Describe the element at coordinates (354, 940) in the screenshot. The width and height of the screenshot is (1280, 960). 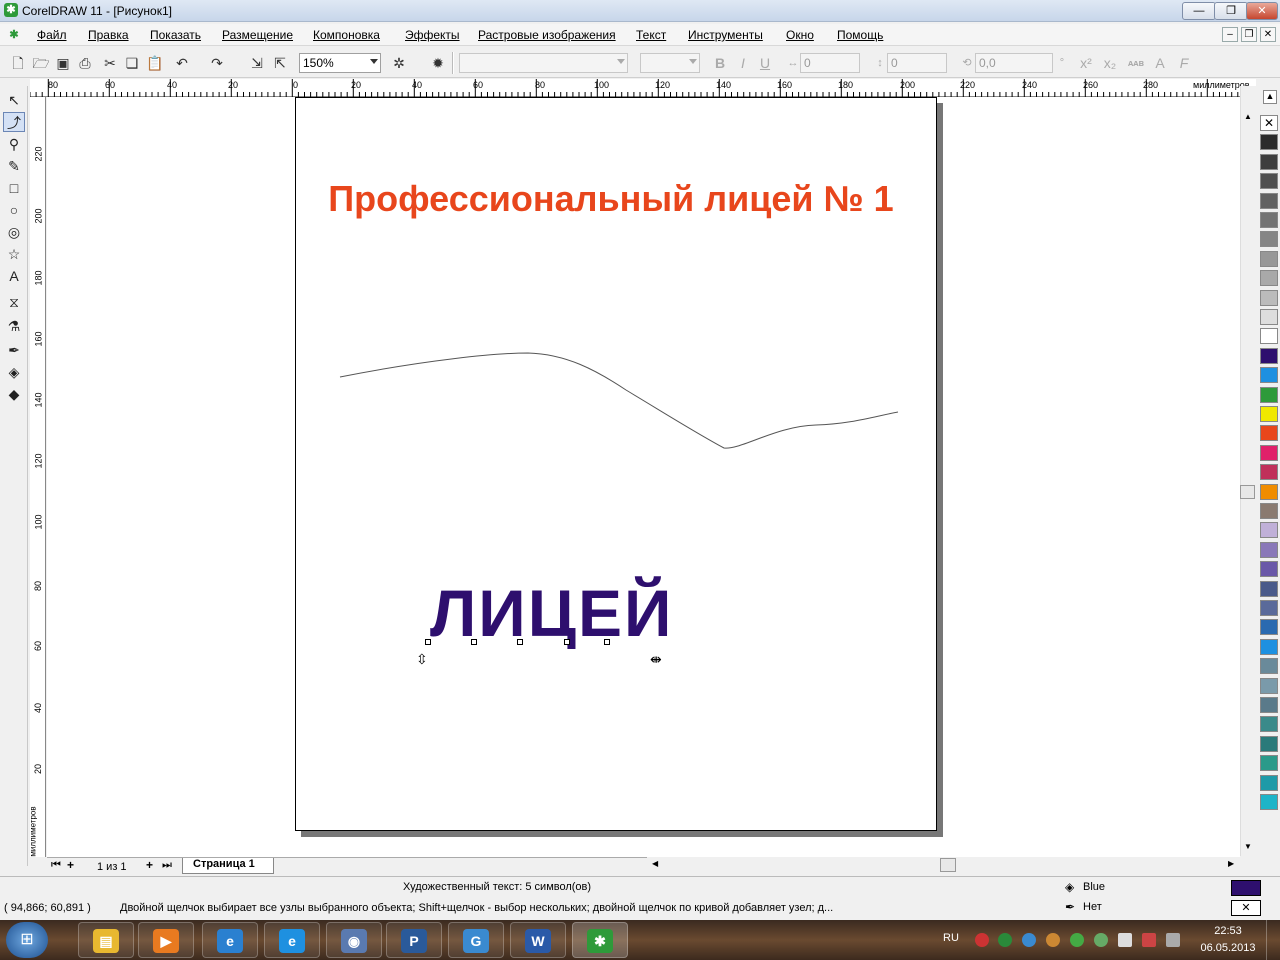
I see `browser-icon: ◉` at that location.